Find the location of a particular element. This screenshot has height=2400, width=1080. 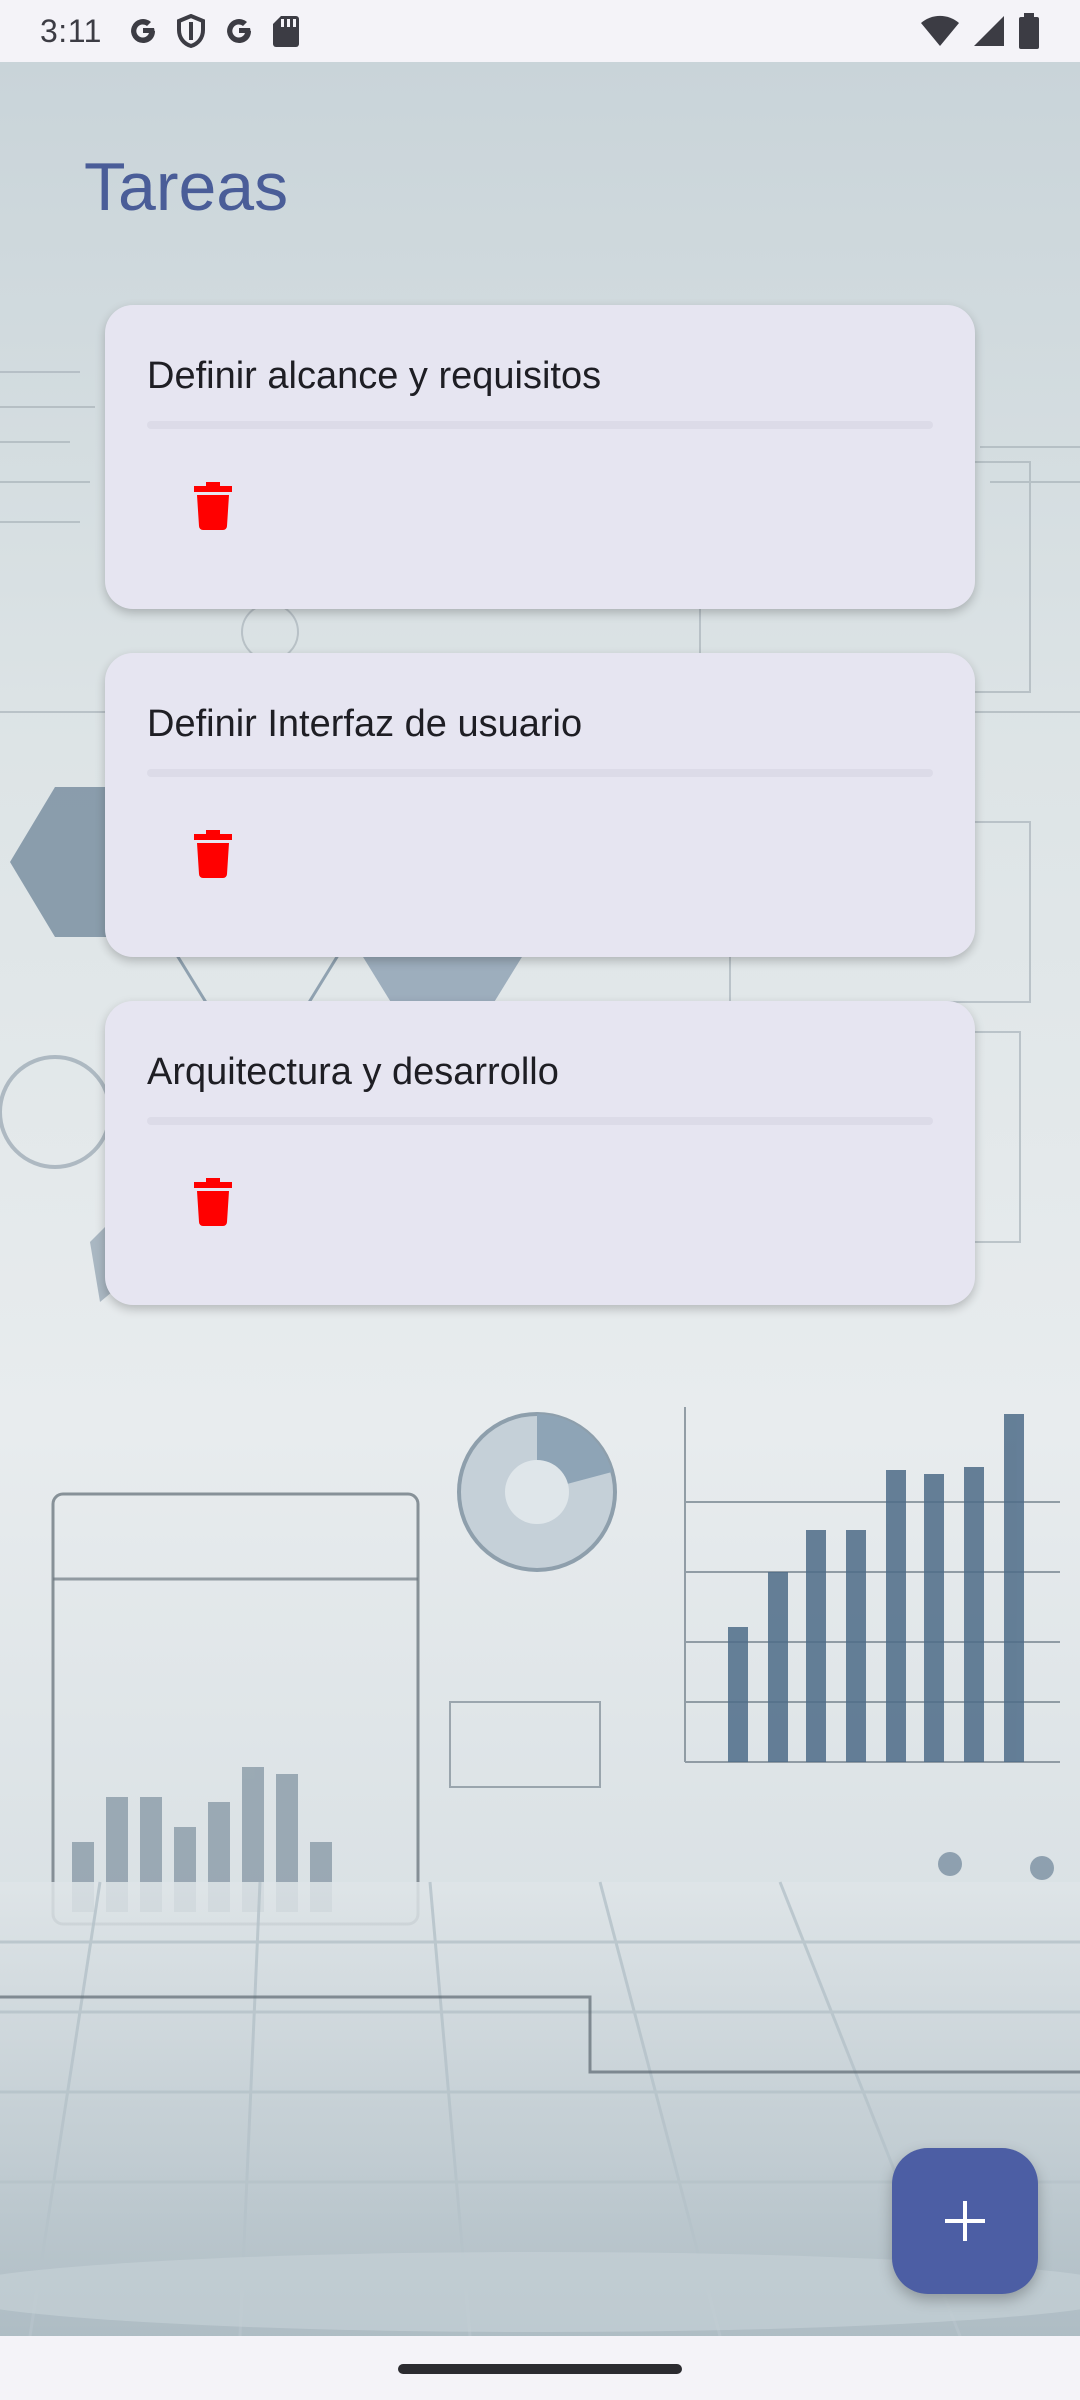

navigation-bar is located at coordinates (540, 2368).